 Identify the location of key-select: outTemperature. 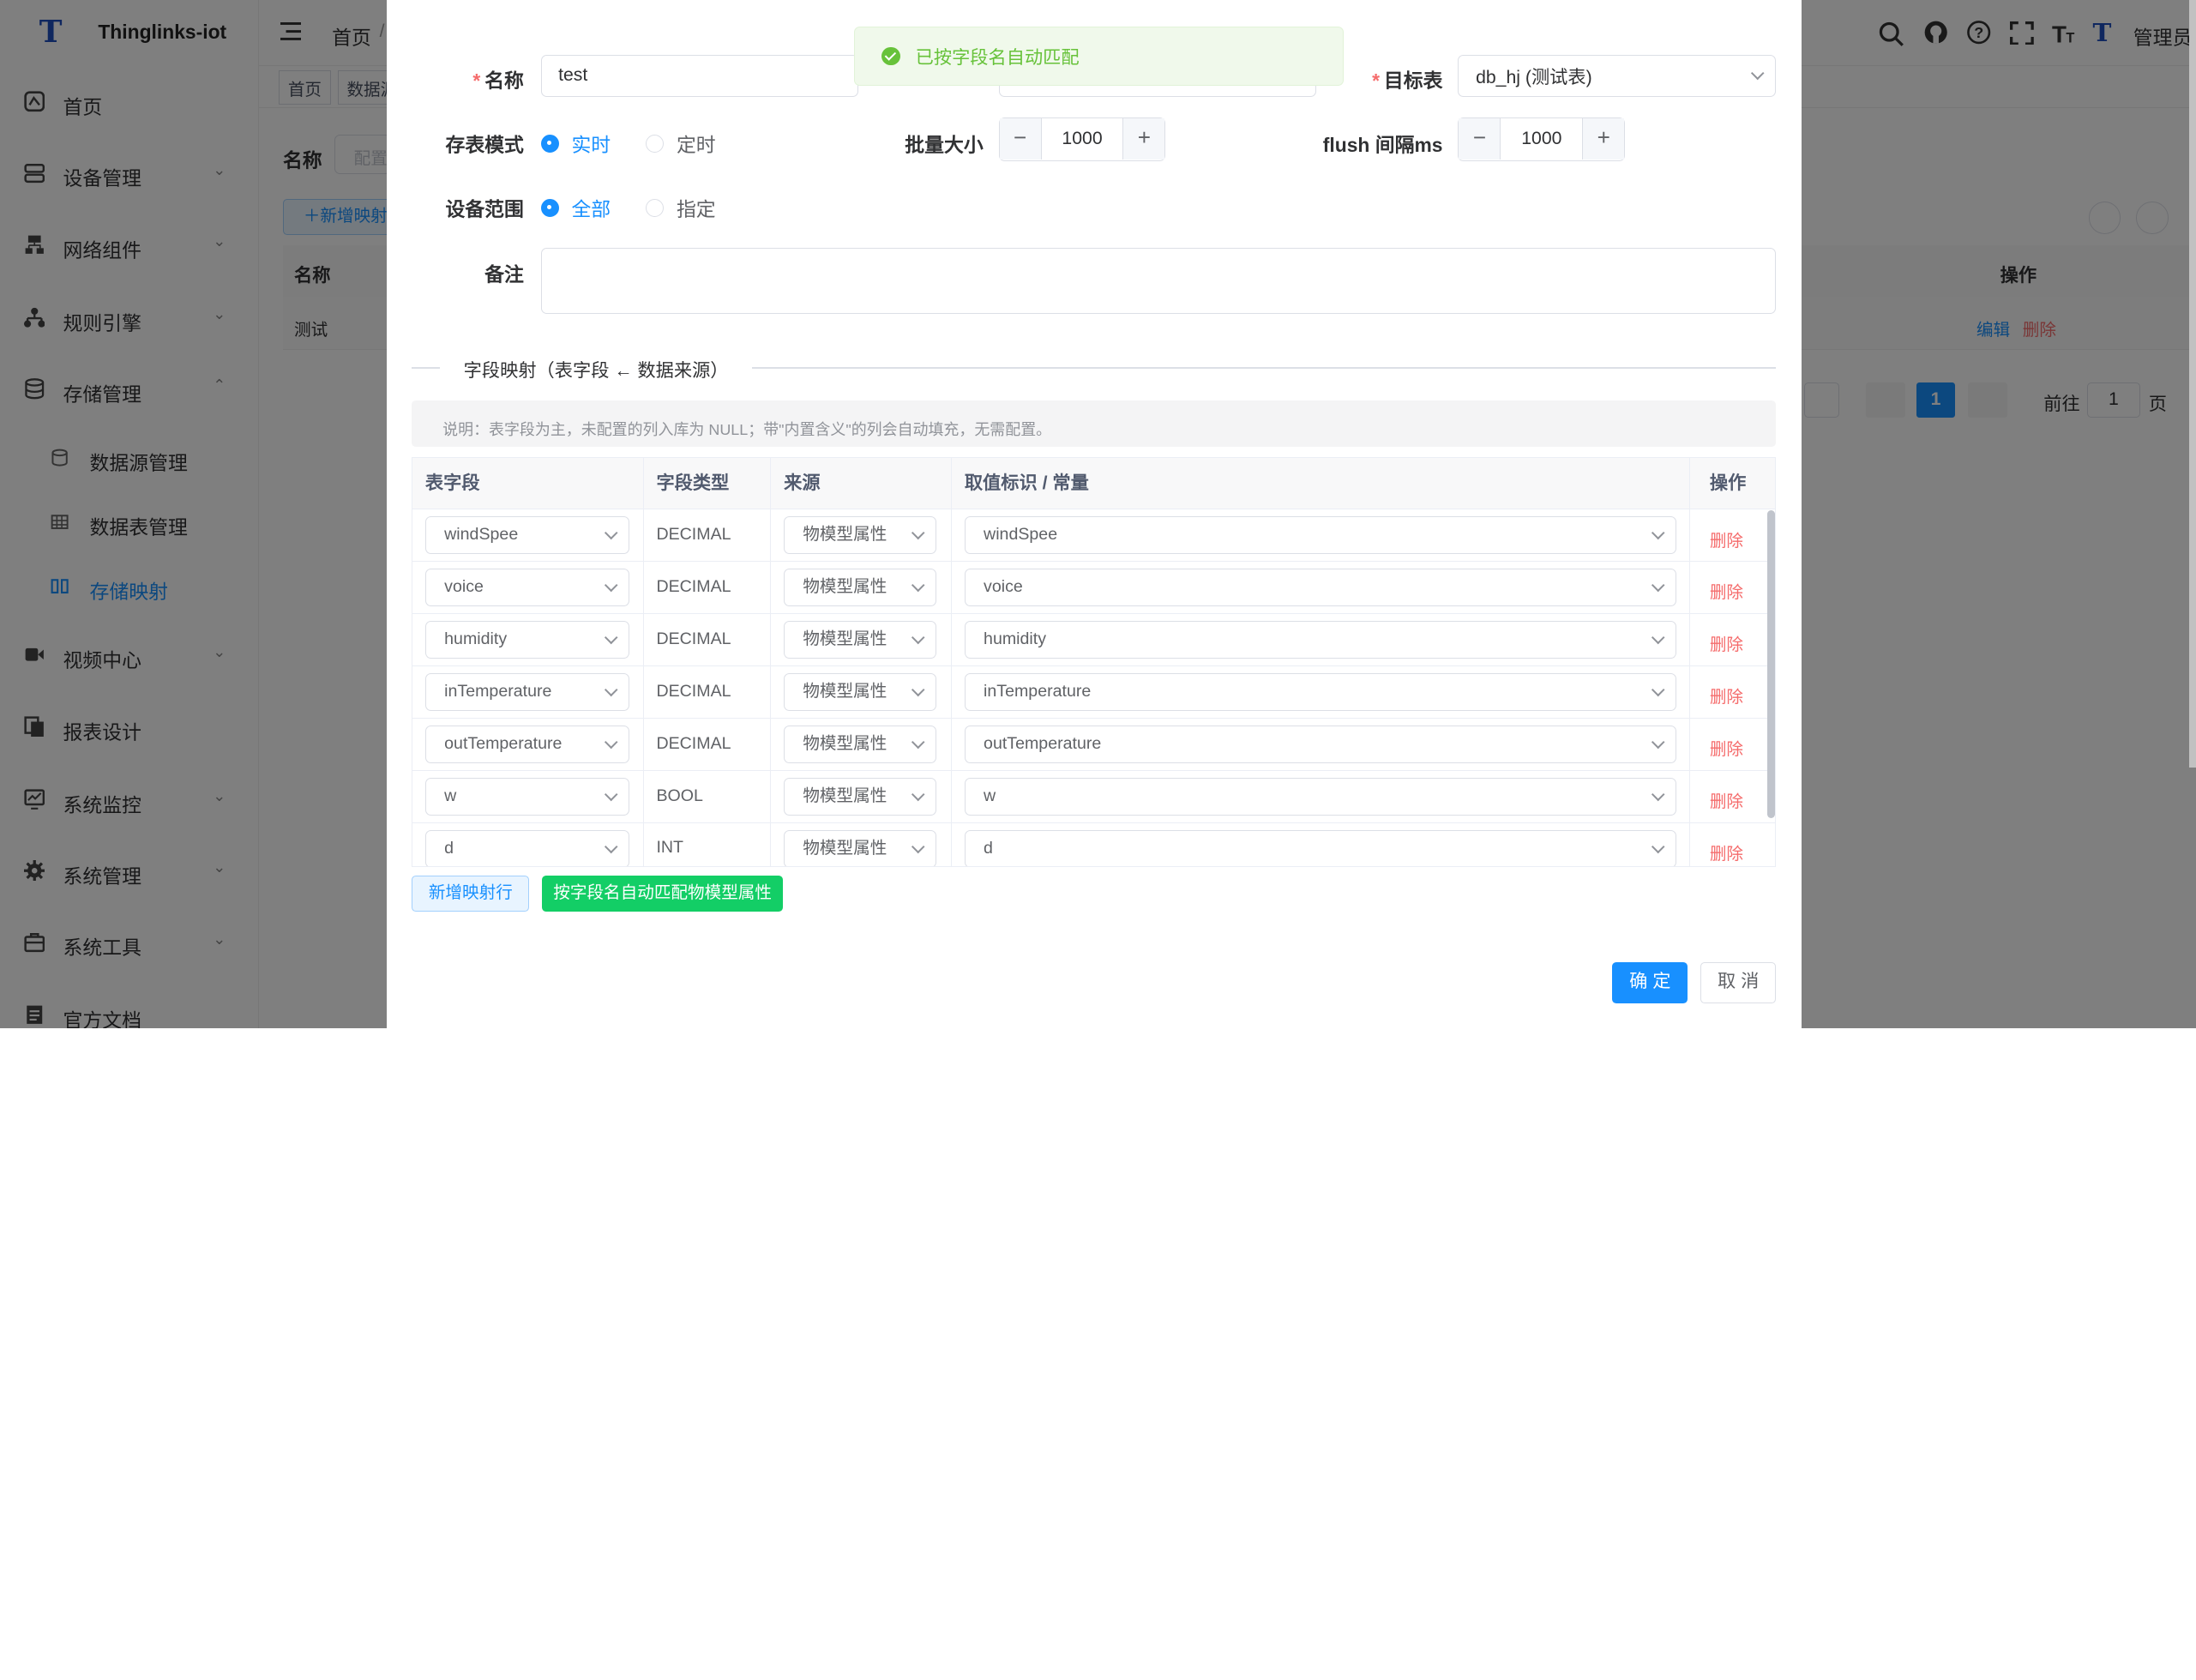
(1320, 744).